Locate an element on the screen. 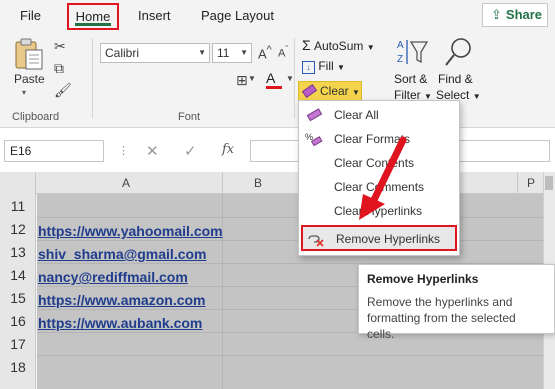 The image size is (555, 389). format-painter-icon: 🖌 is located at coordinates (63, 90).